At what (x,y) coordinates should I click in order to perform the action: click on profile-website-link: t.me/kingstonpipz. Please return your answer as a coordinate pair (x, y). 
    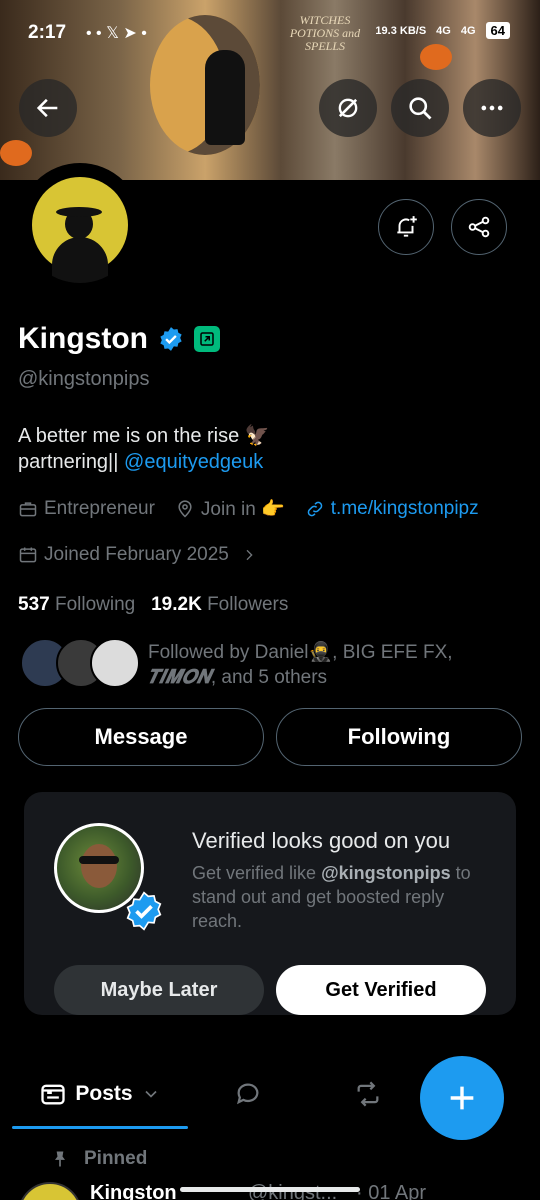
    Looking at the image, I should click on (405, 509).